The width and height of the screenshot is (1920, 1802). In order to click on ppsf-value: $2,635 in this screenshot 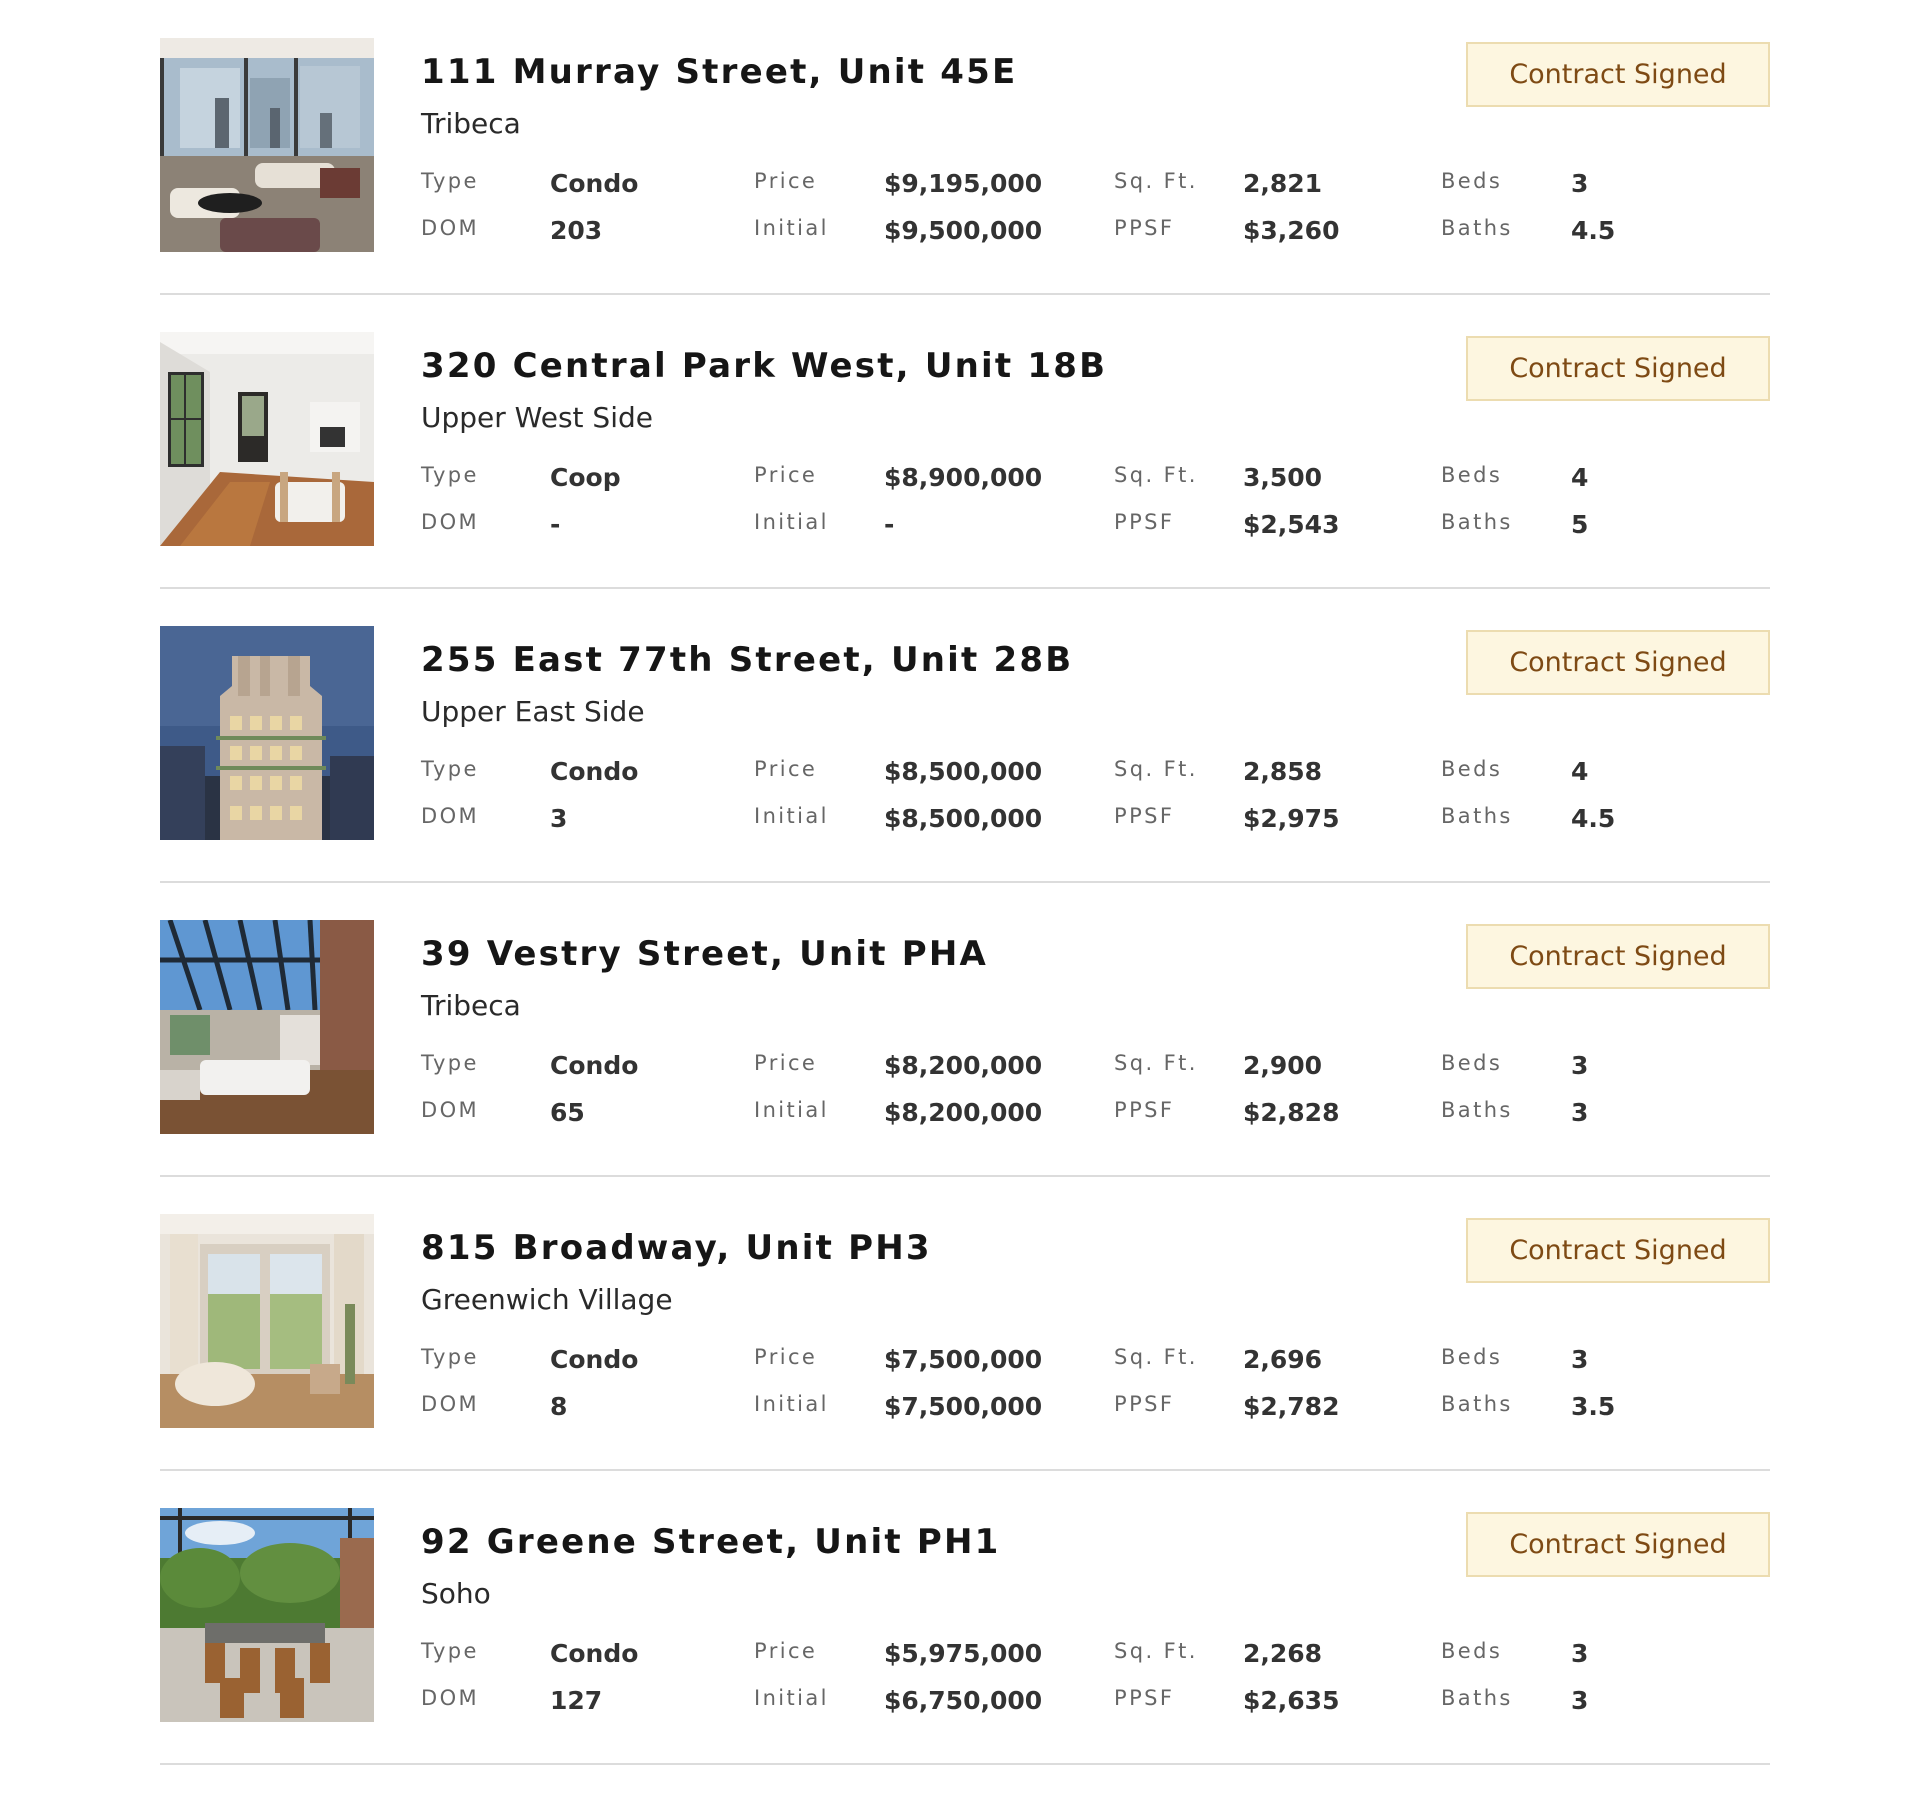, I will do `click(1291, 1700)`.